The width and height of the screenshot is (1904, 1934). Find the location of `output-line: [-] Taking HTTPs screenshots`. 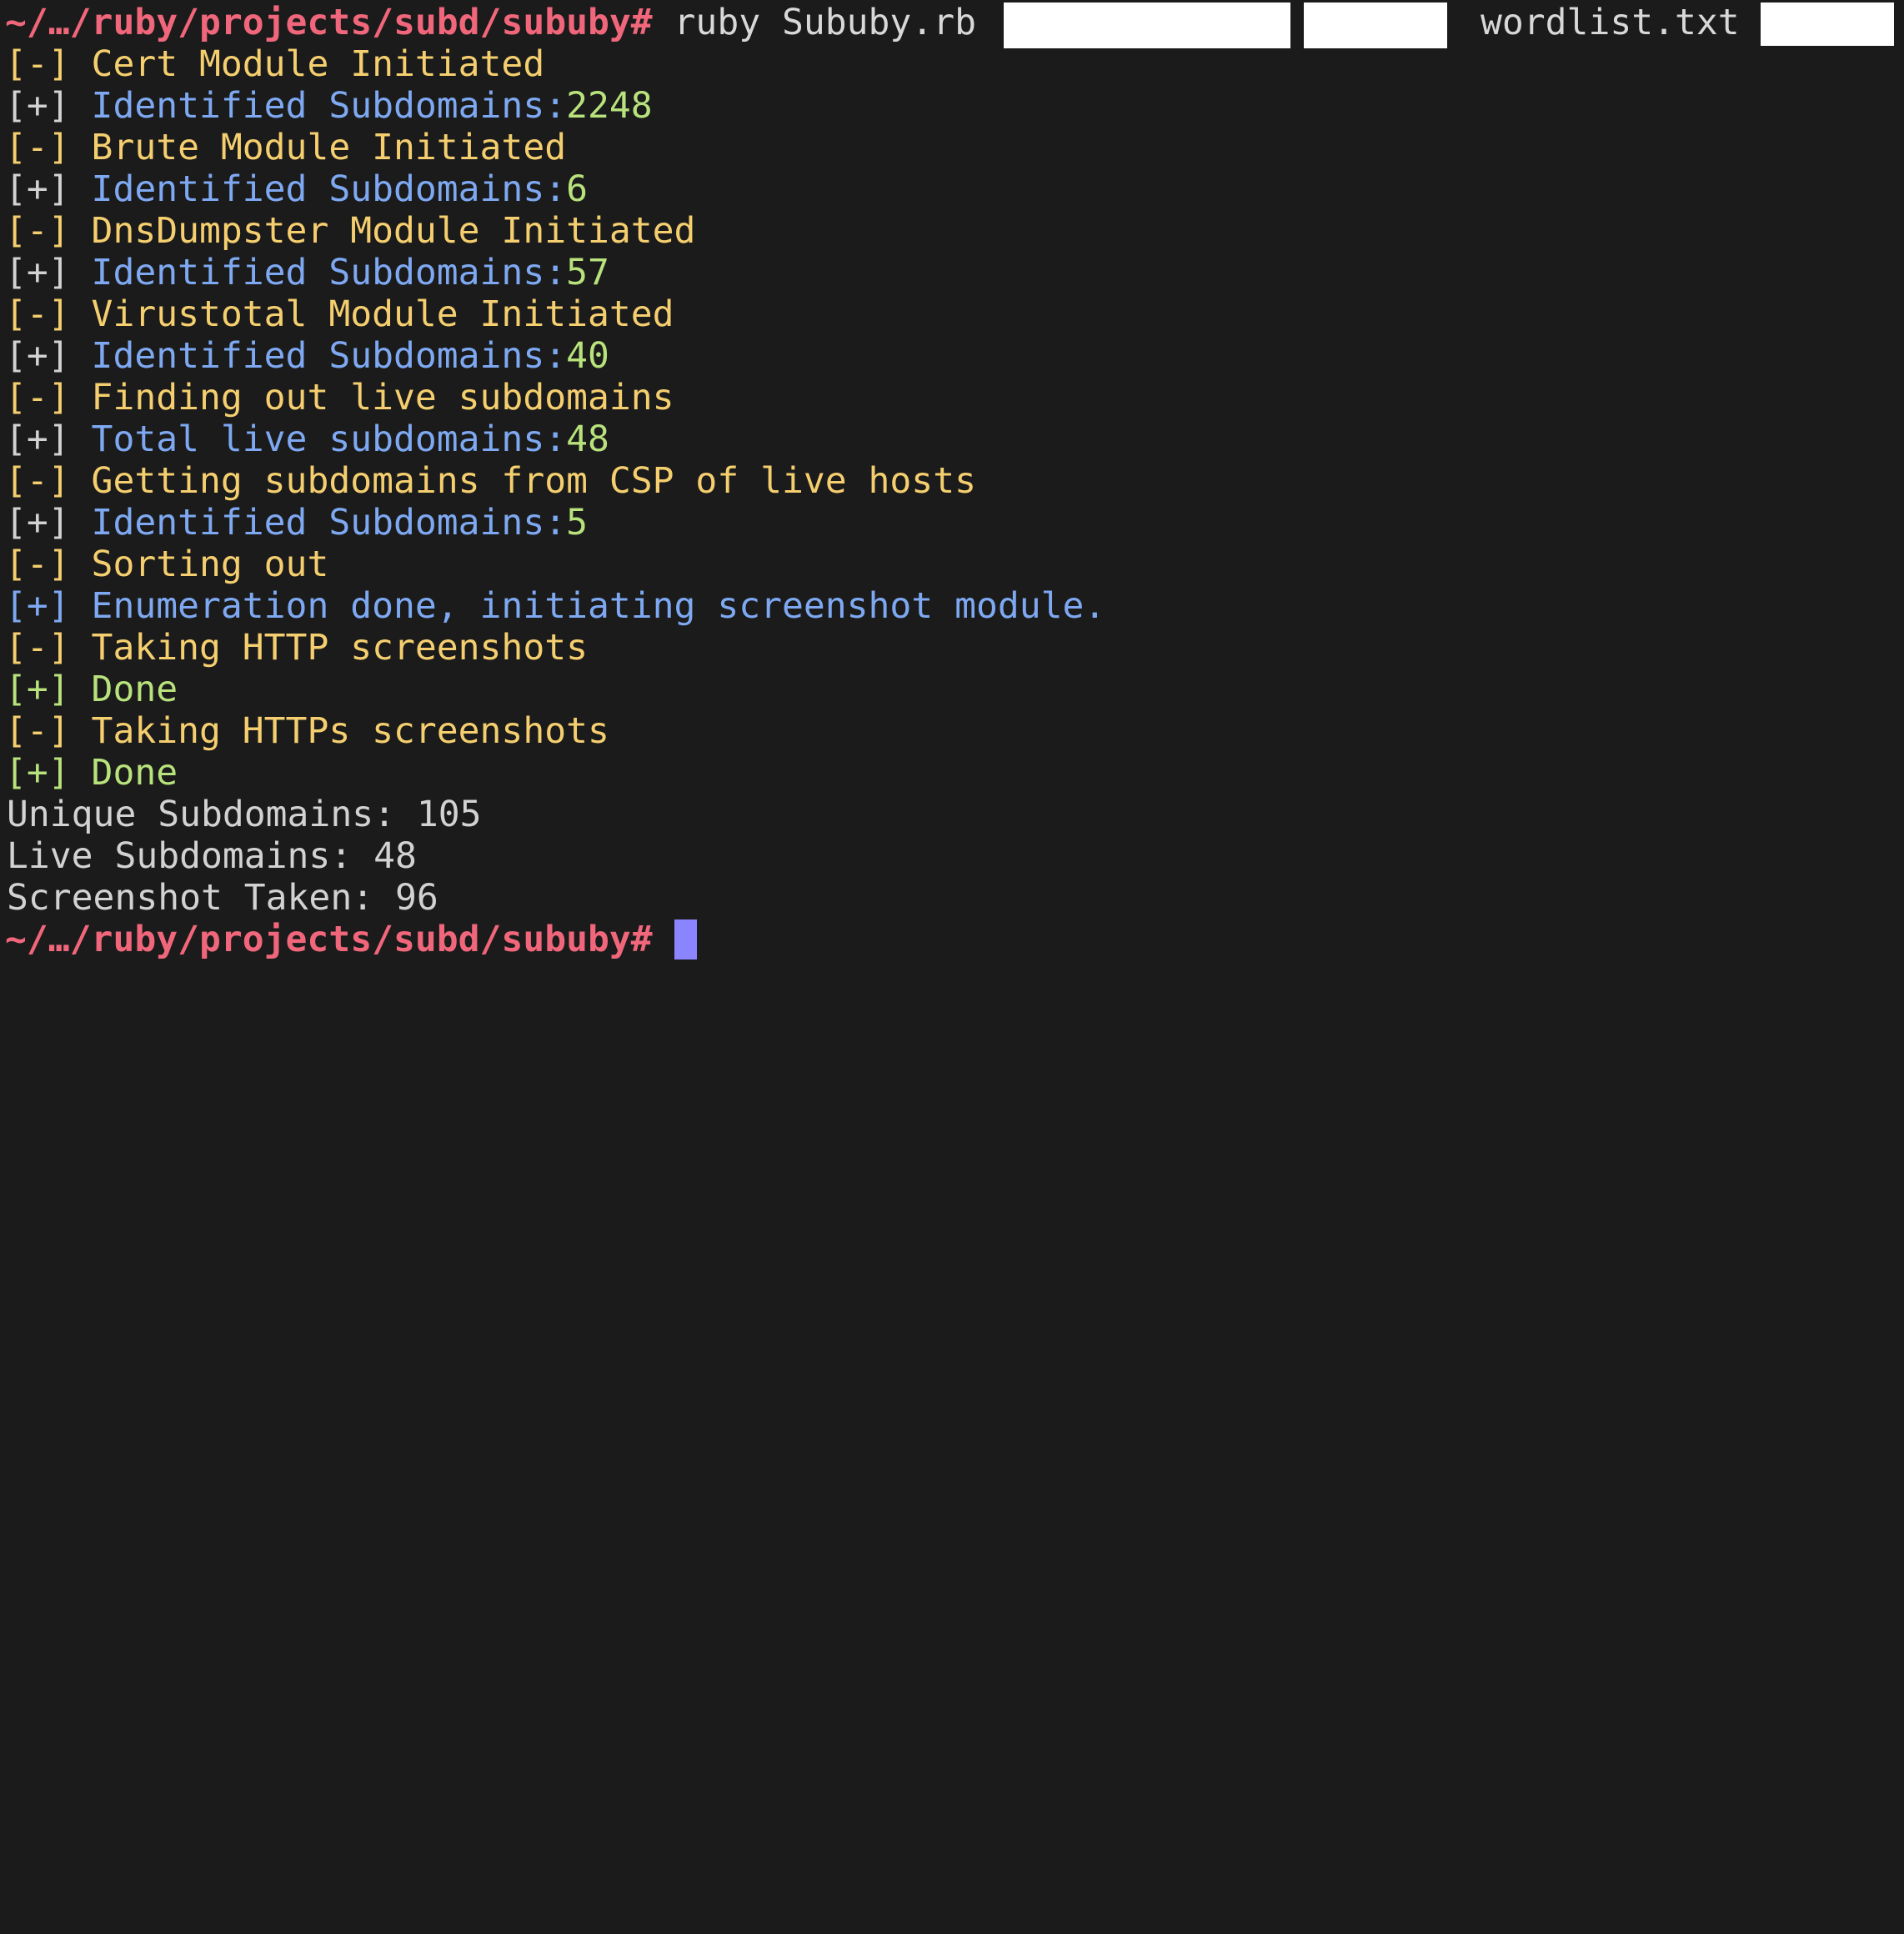

output-line: [-] Taking HTTPs screenshots is located at coordinates (307, 731).